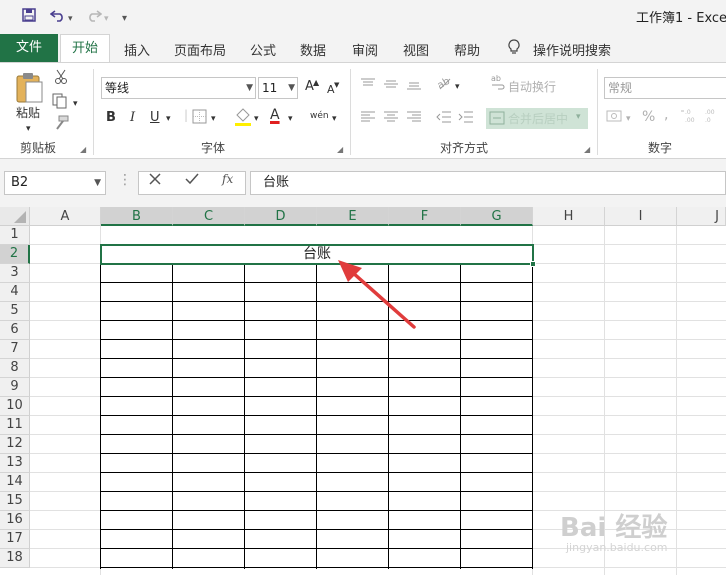 The height and width of the screenshot is (575, 726). Describe the element at coordinates (532, 87) in the screenshot. I see `wrap-text-button: 自动换行` at that location.